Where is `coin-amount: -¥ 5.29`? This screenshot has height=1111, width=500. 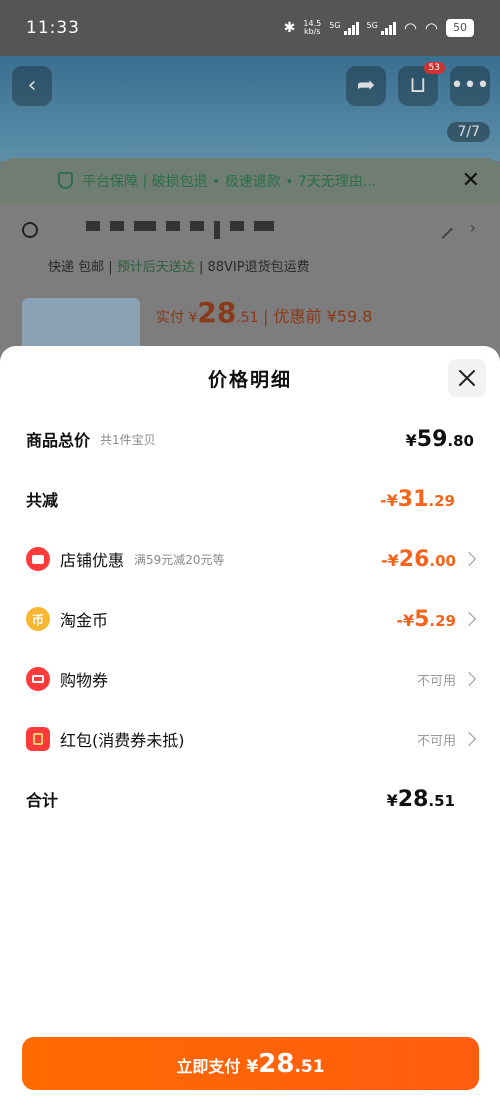
coin-amount: -¥ 5.29 is located at coordinates (426, 619).